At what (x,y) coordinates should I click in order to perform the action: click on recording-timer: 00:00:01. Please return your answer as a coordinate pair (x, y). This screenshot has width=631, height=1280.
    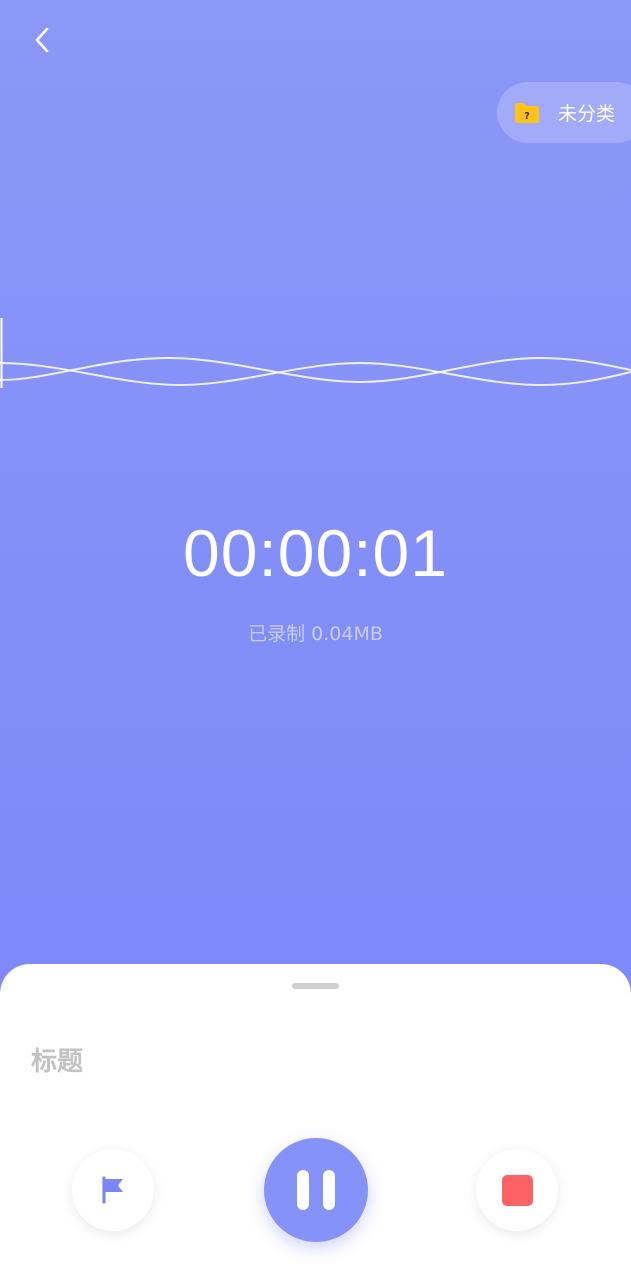
    Looking at the image, I should click on (315, 553).